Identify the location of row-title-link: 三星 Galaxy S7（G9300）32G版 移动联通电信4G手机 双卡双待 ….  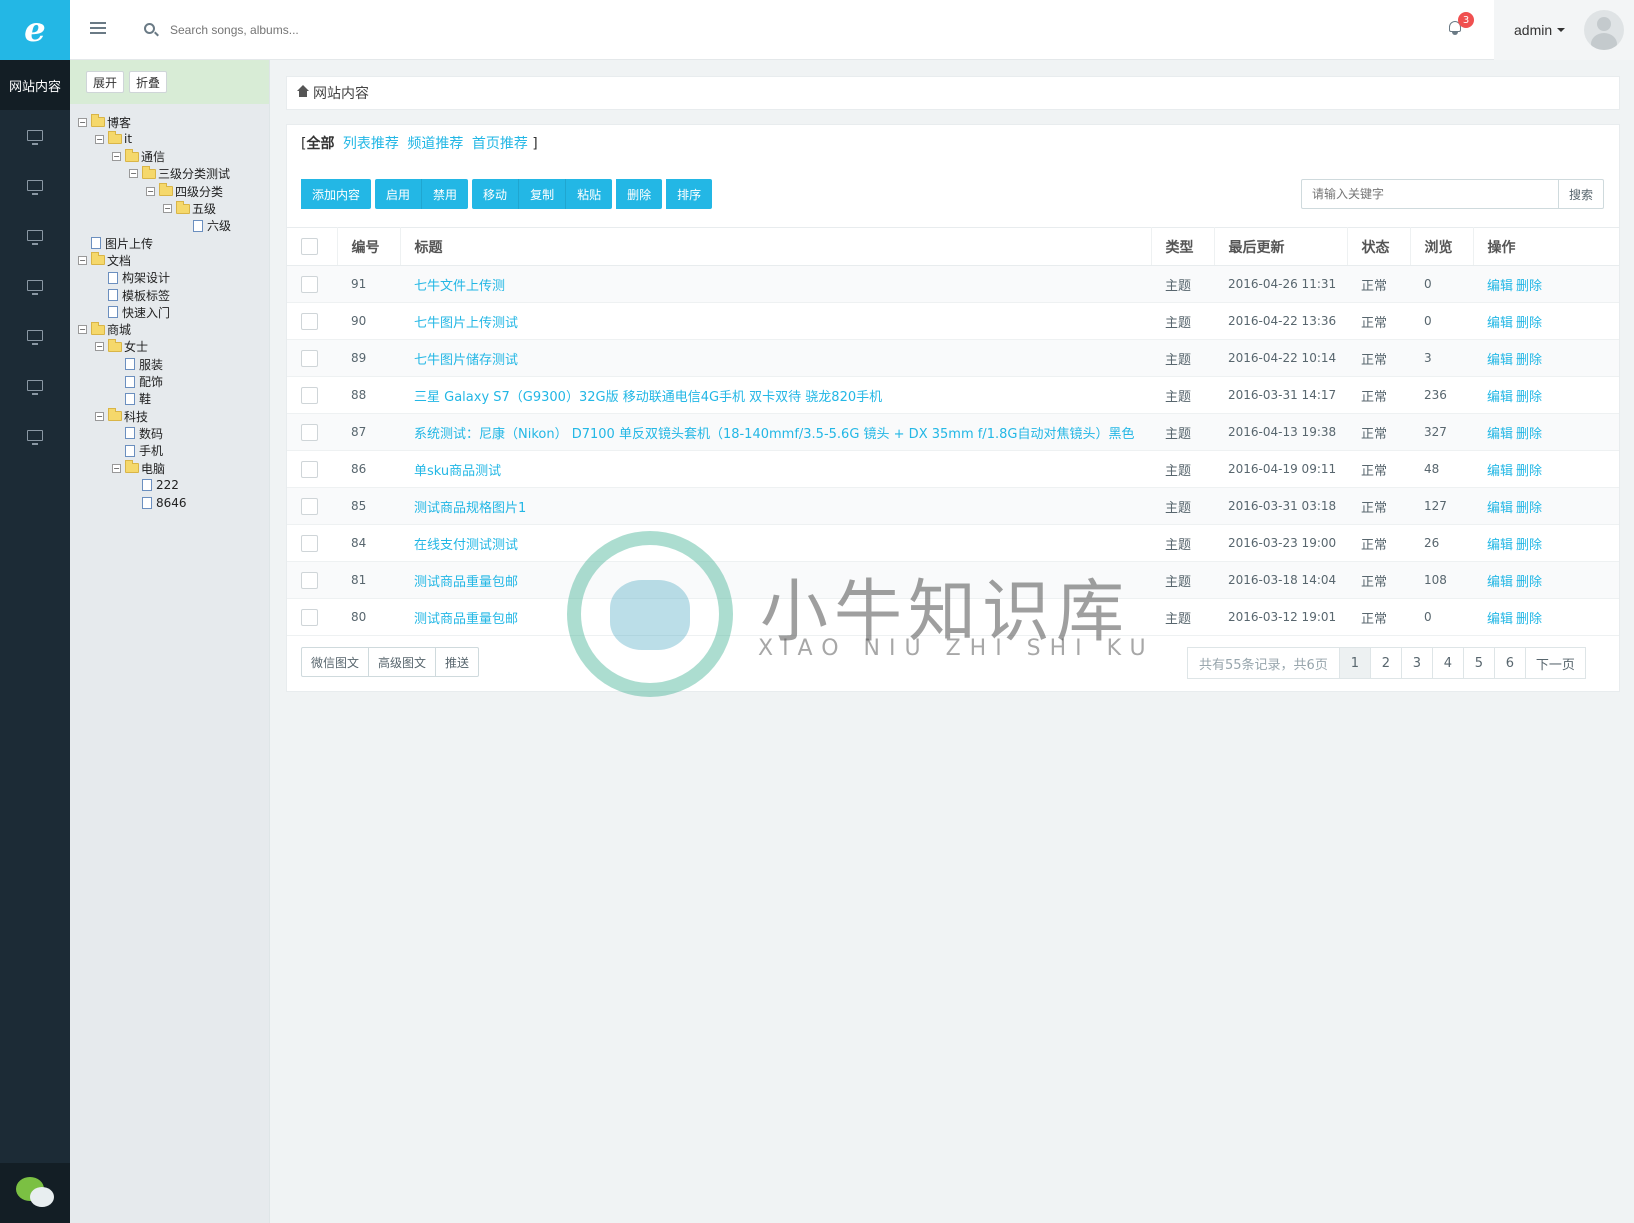
(648, 397).